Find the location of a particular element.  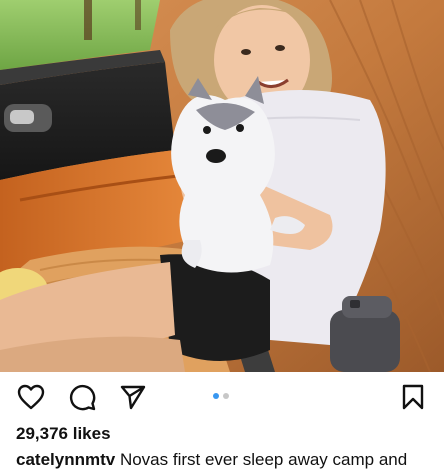

carousel-dot-active is located at coordinates (216, 396).